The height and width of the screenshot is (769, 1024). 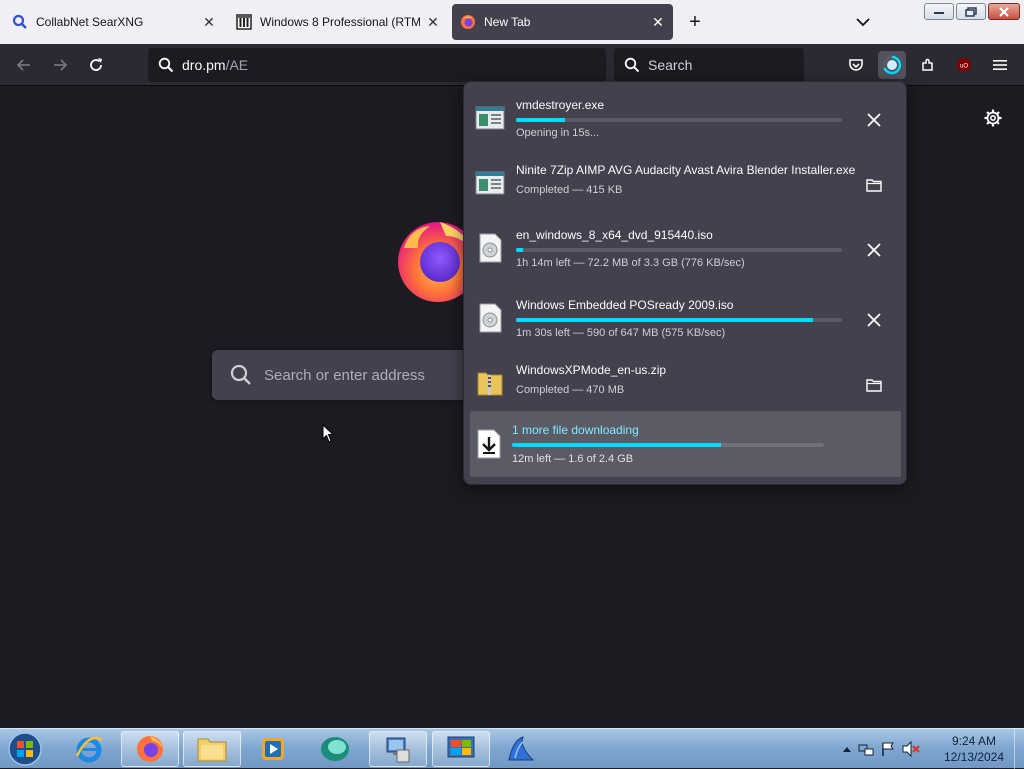 I want to click on maximize-button, so click(x=971, y=11).